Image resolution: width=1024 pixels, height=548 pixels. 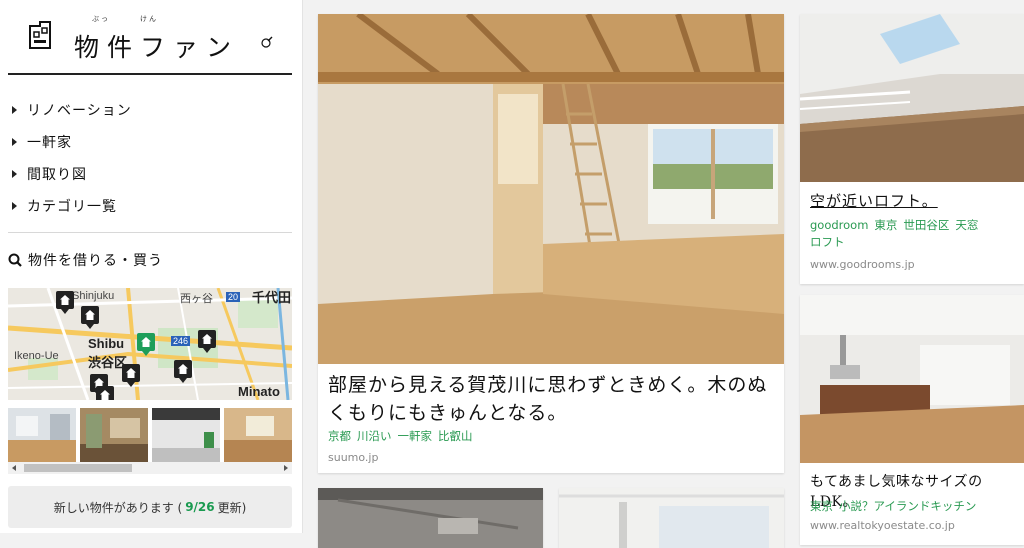 What do you see at coordinates (862, 264) in the screenshot?
I see `card-source: www.goodrooms.jp` at bounding box center [862, 264].